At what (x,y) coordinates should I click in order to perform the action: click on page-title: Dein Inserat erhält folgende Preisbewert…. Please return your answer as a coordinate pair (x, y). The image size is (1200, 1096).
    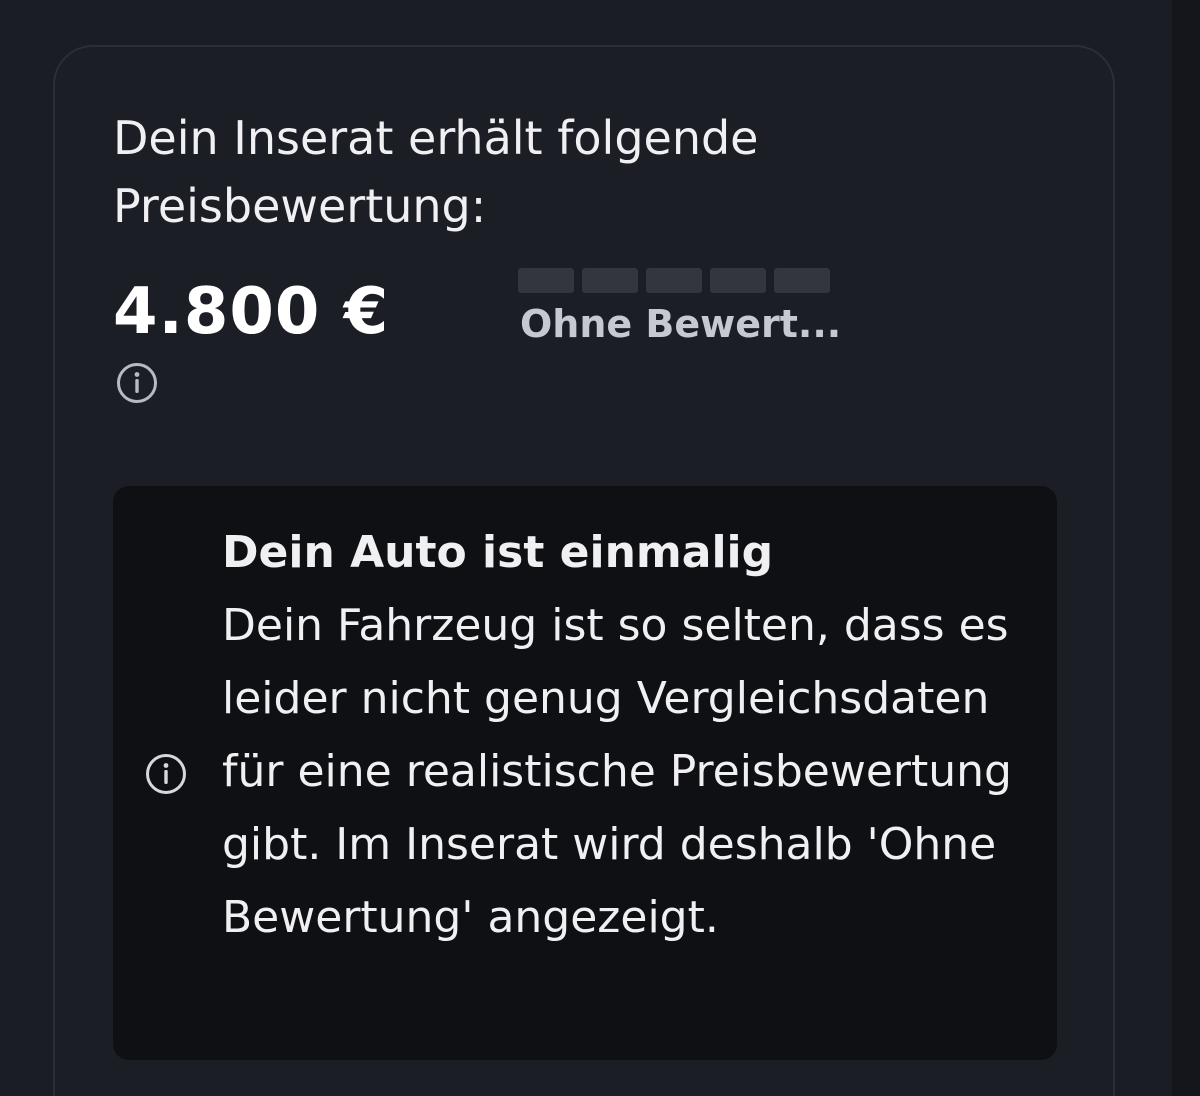
    Looking at the image, I should click on (436, 172).